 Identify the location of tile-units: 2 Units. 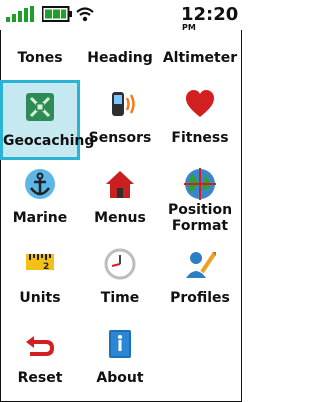
(40, 280).